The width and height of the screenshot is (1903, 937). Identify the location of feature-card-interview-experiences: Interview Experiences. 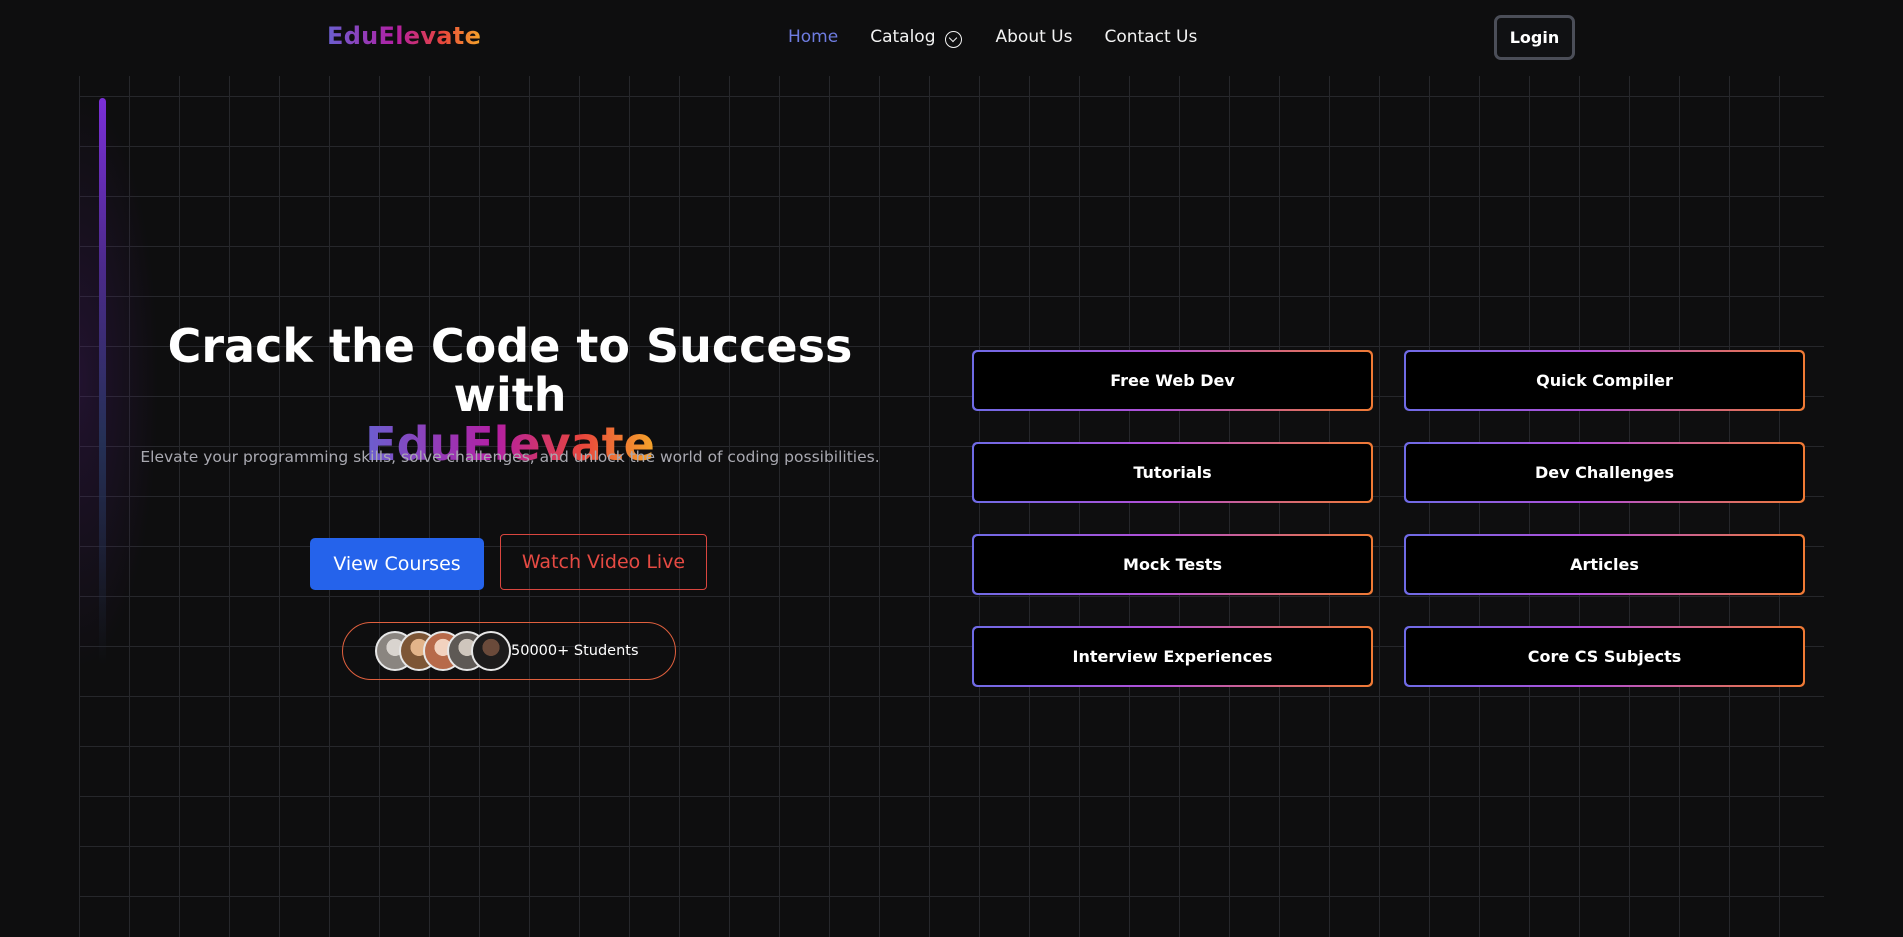
(1172, 656).